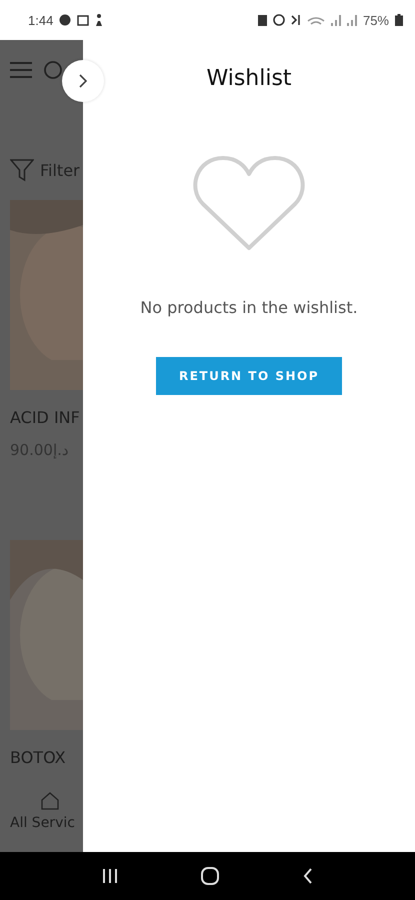  Describe the element at coordinates (109, 876) in the screenshot. I see `recent-apps-icon` at that location.